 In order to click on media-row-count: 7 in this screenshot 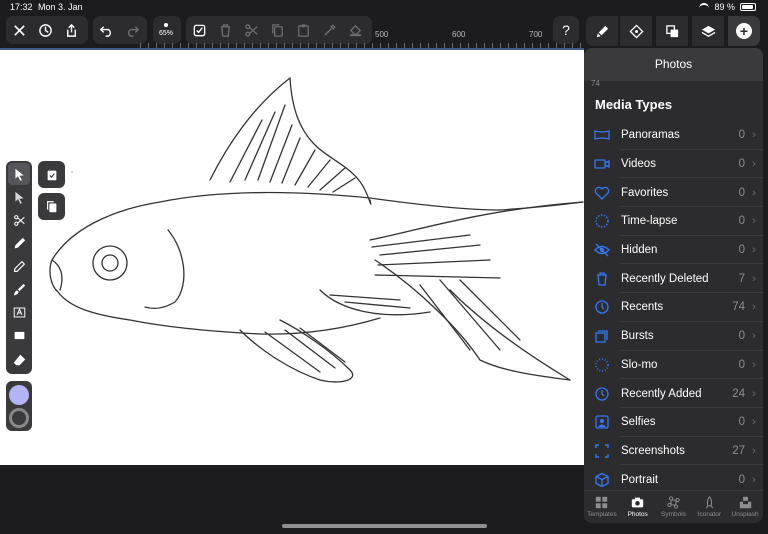, I will do `click(741, 278)`.